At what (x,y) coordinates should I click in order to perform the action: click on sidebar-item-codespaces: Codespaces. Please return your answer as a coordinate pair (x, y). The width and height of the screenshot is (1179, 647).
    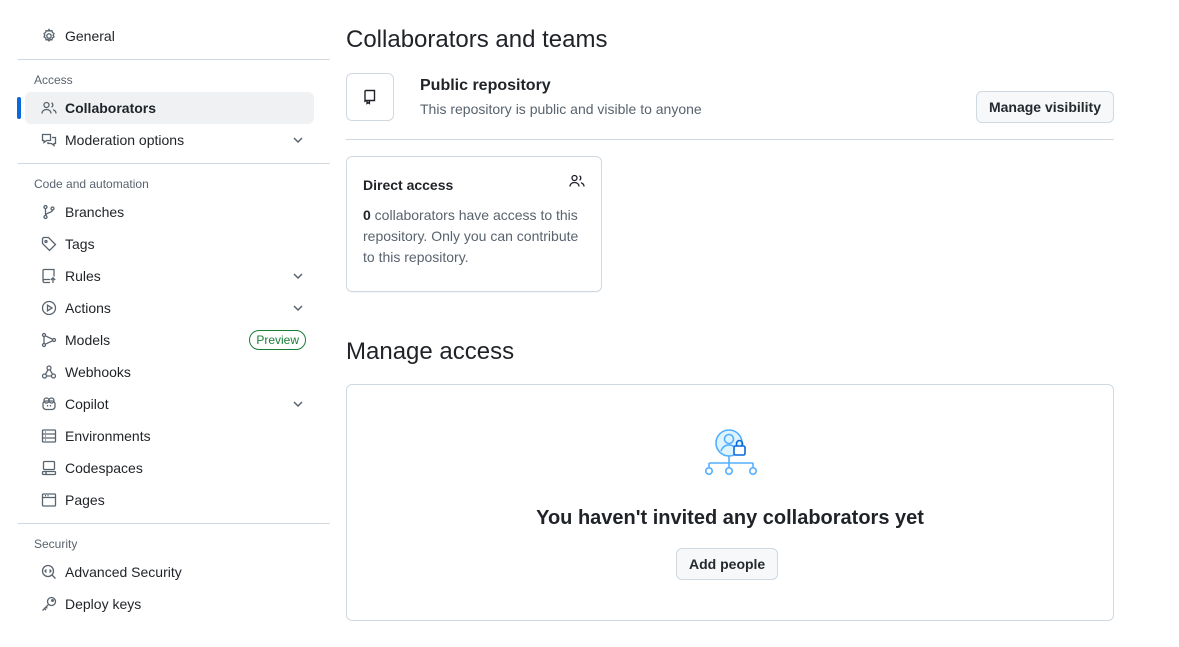
    Looking at the image, I should click on (169, 468).